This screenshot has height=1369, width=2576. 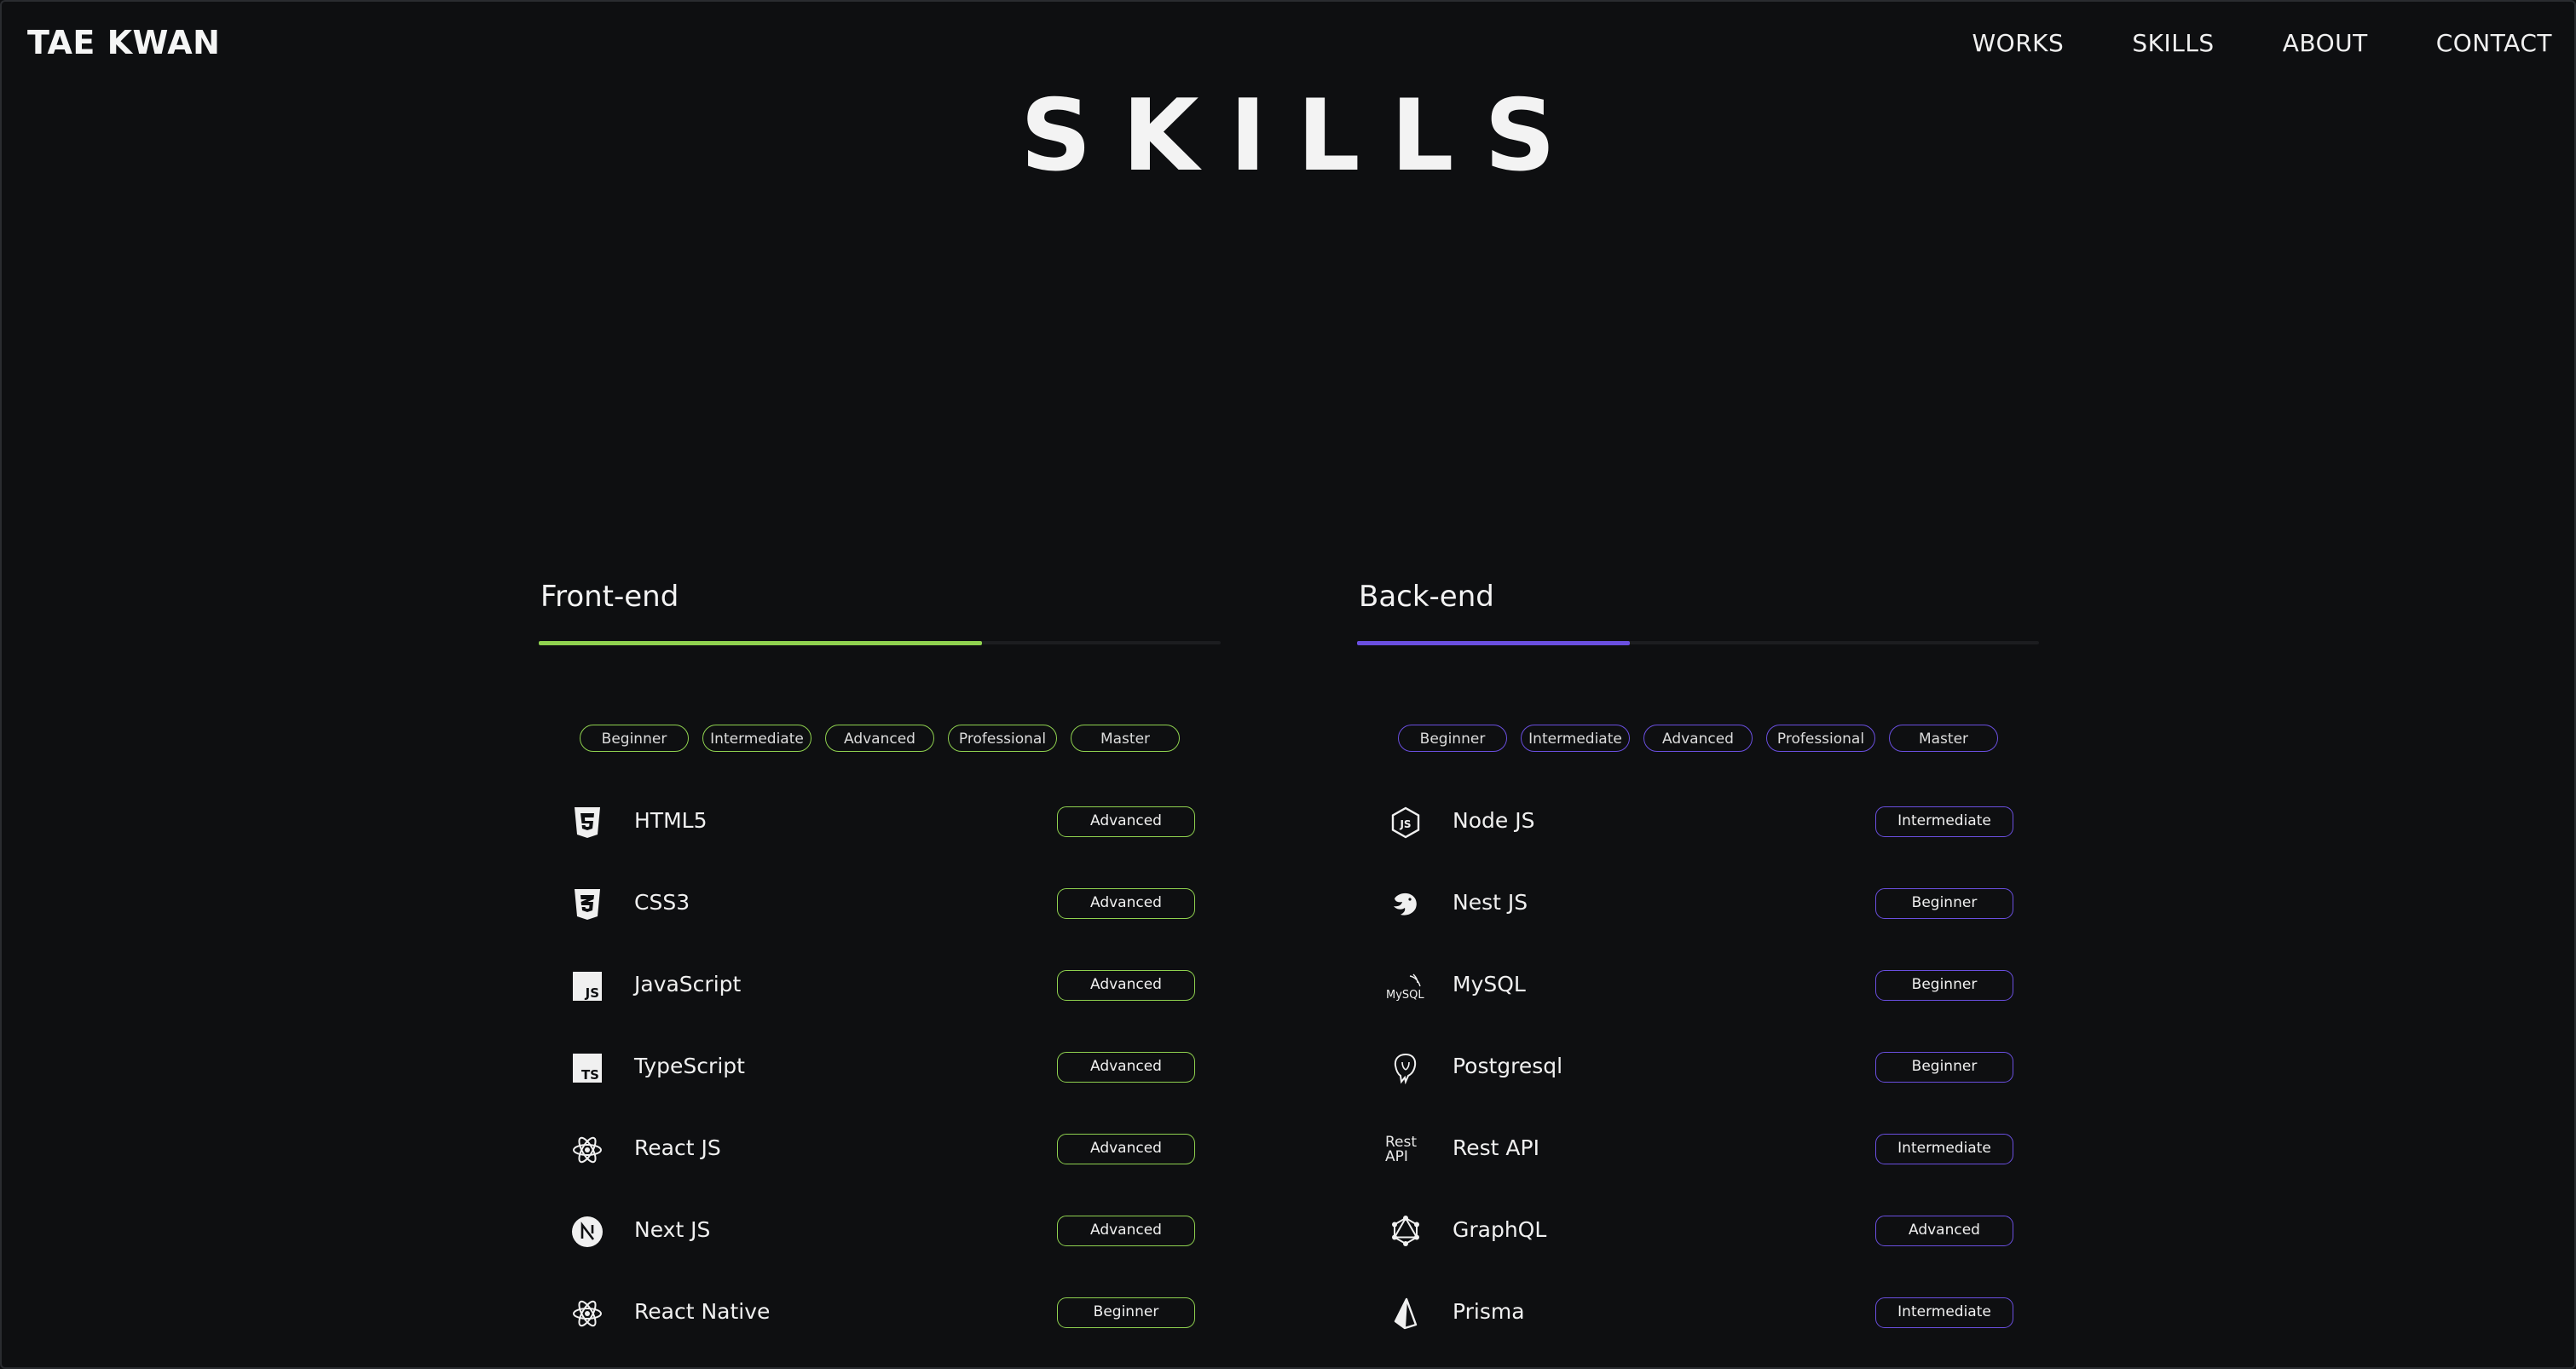 What do you see at coordinates (587, 904) in the screenshot?
I see `css3-icon` at bounding box center [587, 904].